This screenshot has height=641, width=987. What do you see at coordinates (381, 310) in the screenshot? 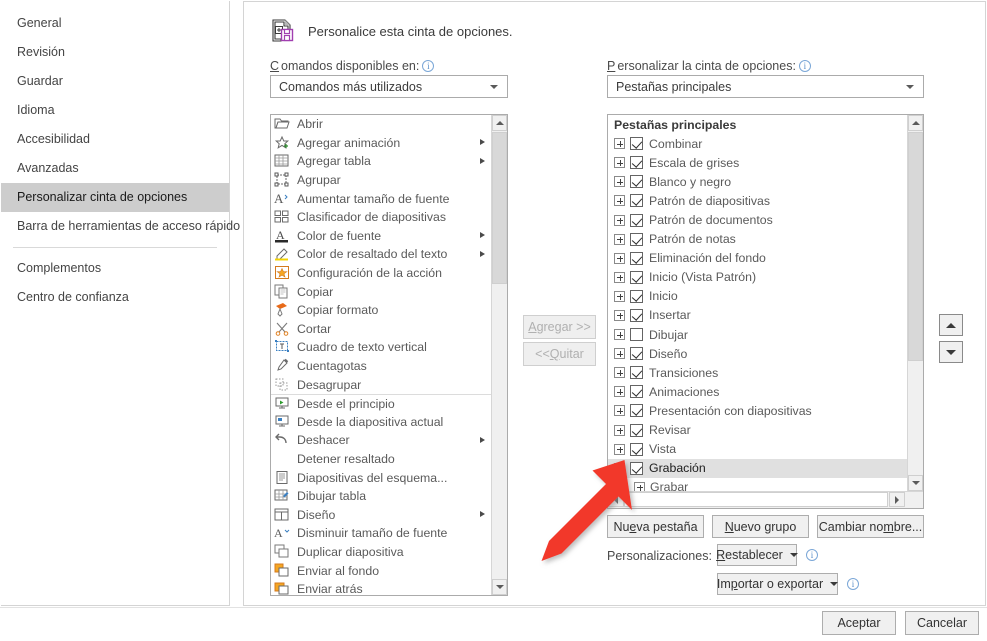
I see `command-list-item: Copiar formato` at bounding box center [381, 310].